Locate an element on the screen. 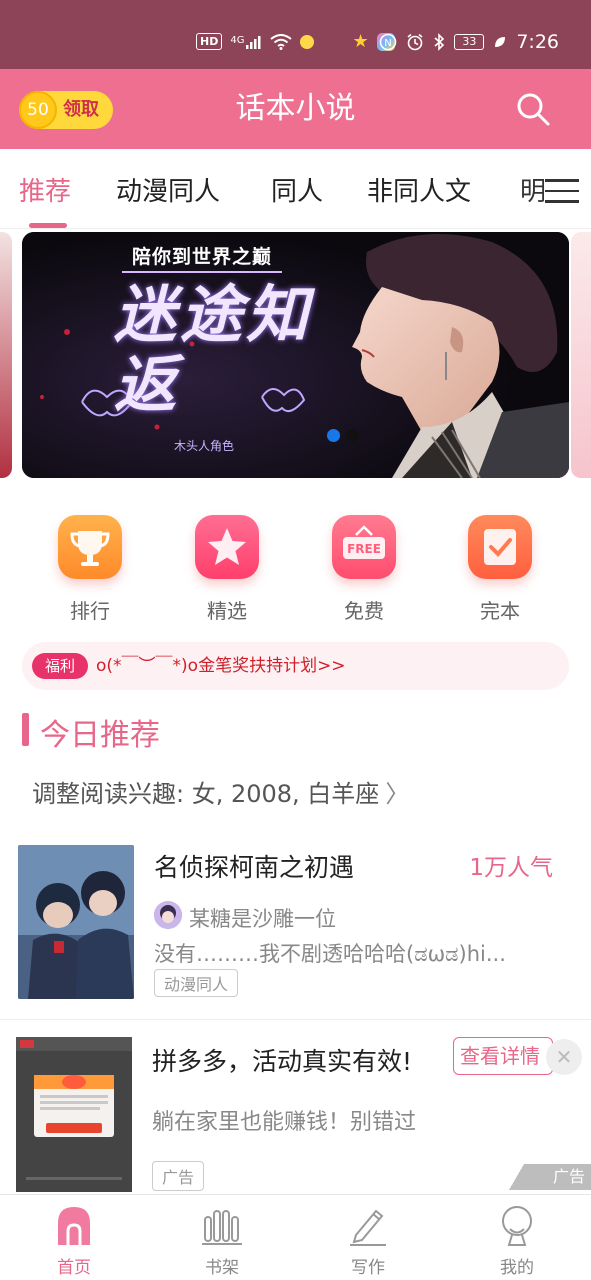 The width and height of the screenshot is (591, 1280). category-ranking-label: 排行 is located at coordinates (90, 611).